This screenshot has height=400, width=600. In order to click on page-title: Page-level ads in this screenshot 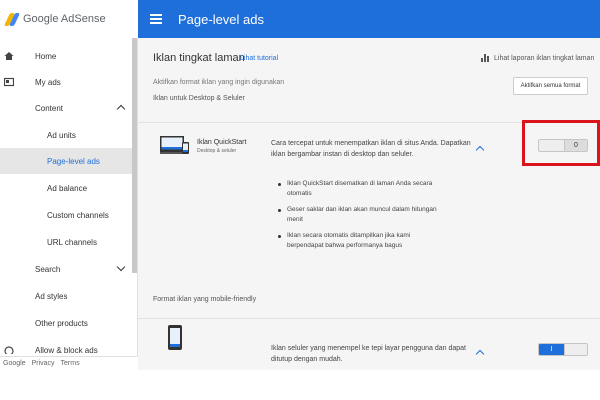, I will do `click(221, 19)`.